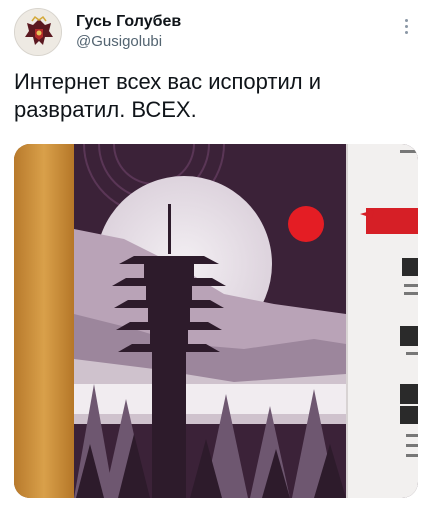 This screenshot has width=432, height=512. I want to click on coat-of-arms-icon, so click(38, 32).